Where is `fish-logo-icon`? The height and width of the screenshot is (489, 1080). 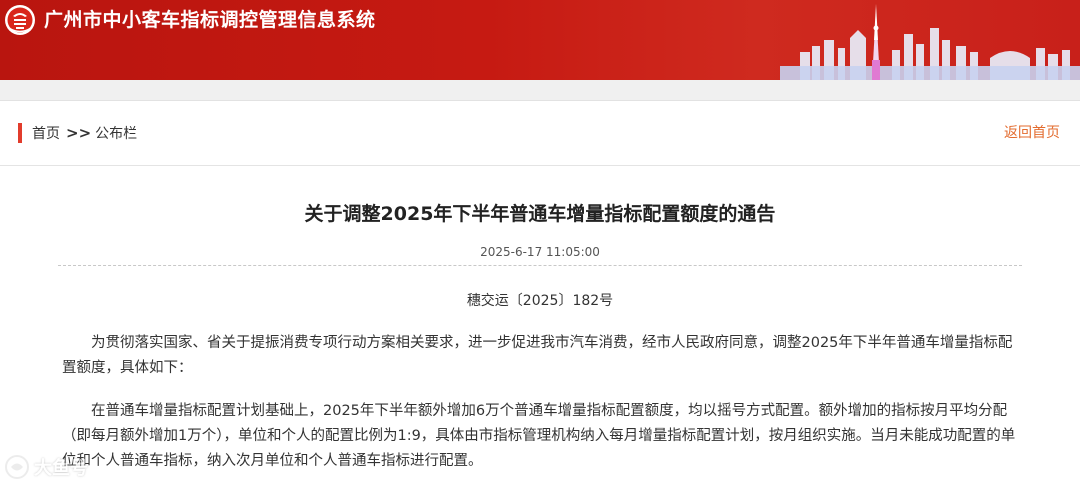 fish-logo-icon is located at coordinates (17, 467).